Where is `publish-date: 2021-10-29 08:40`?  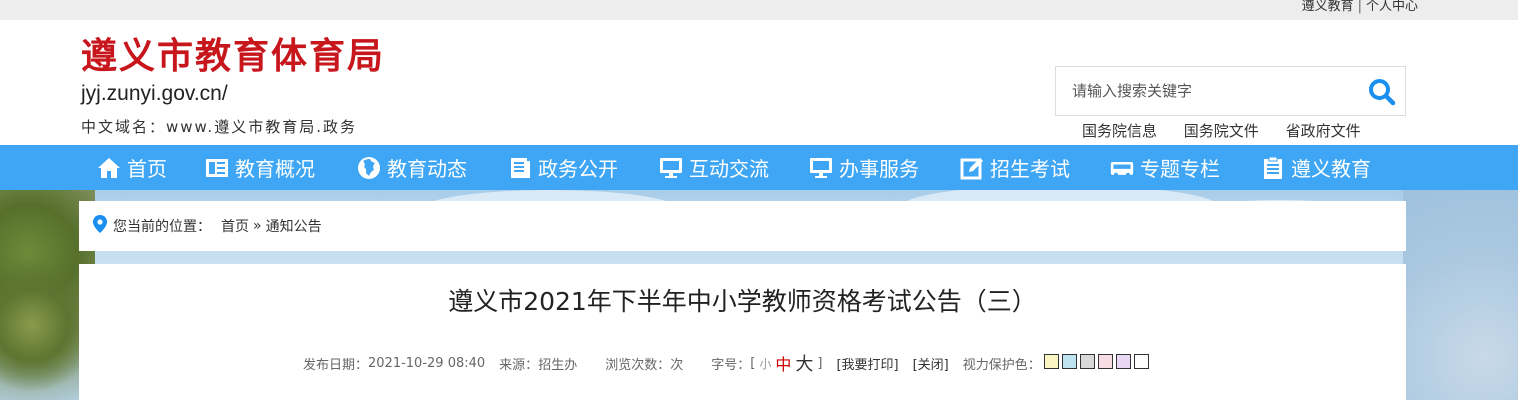 publish-date: 2021-10-29 08:40 is located at coordinates (427, 363).